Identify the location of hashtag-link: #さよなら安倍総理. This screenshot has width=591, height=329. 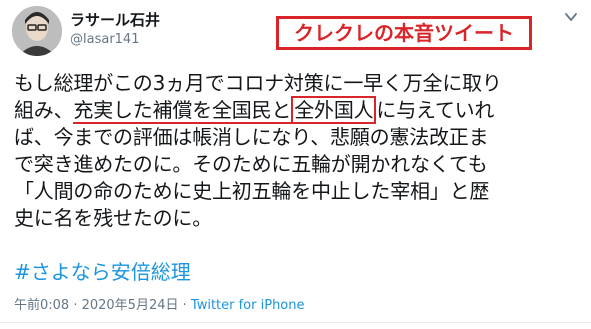
(102, 272).